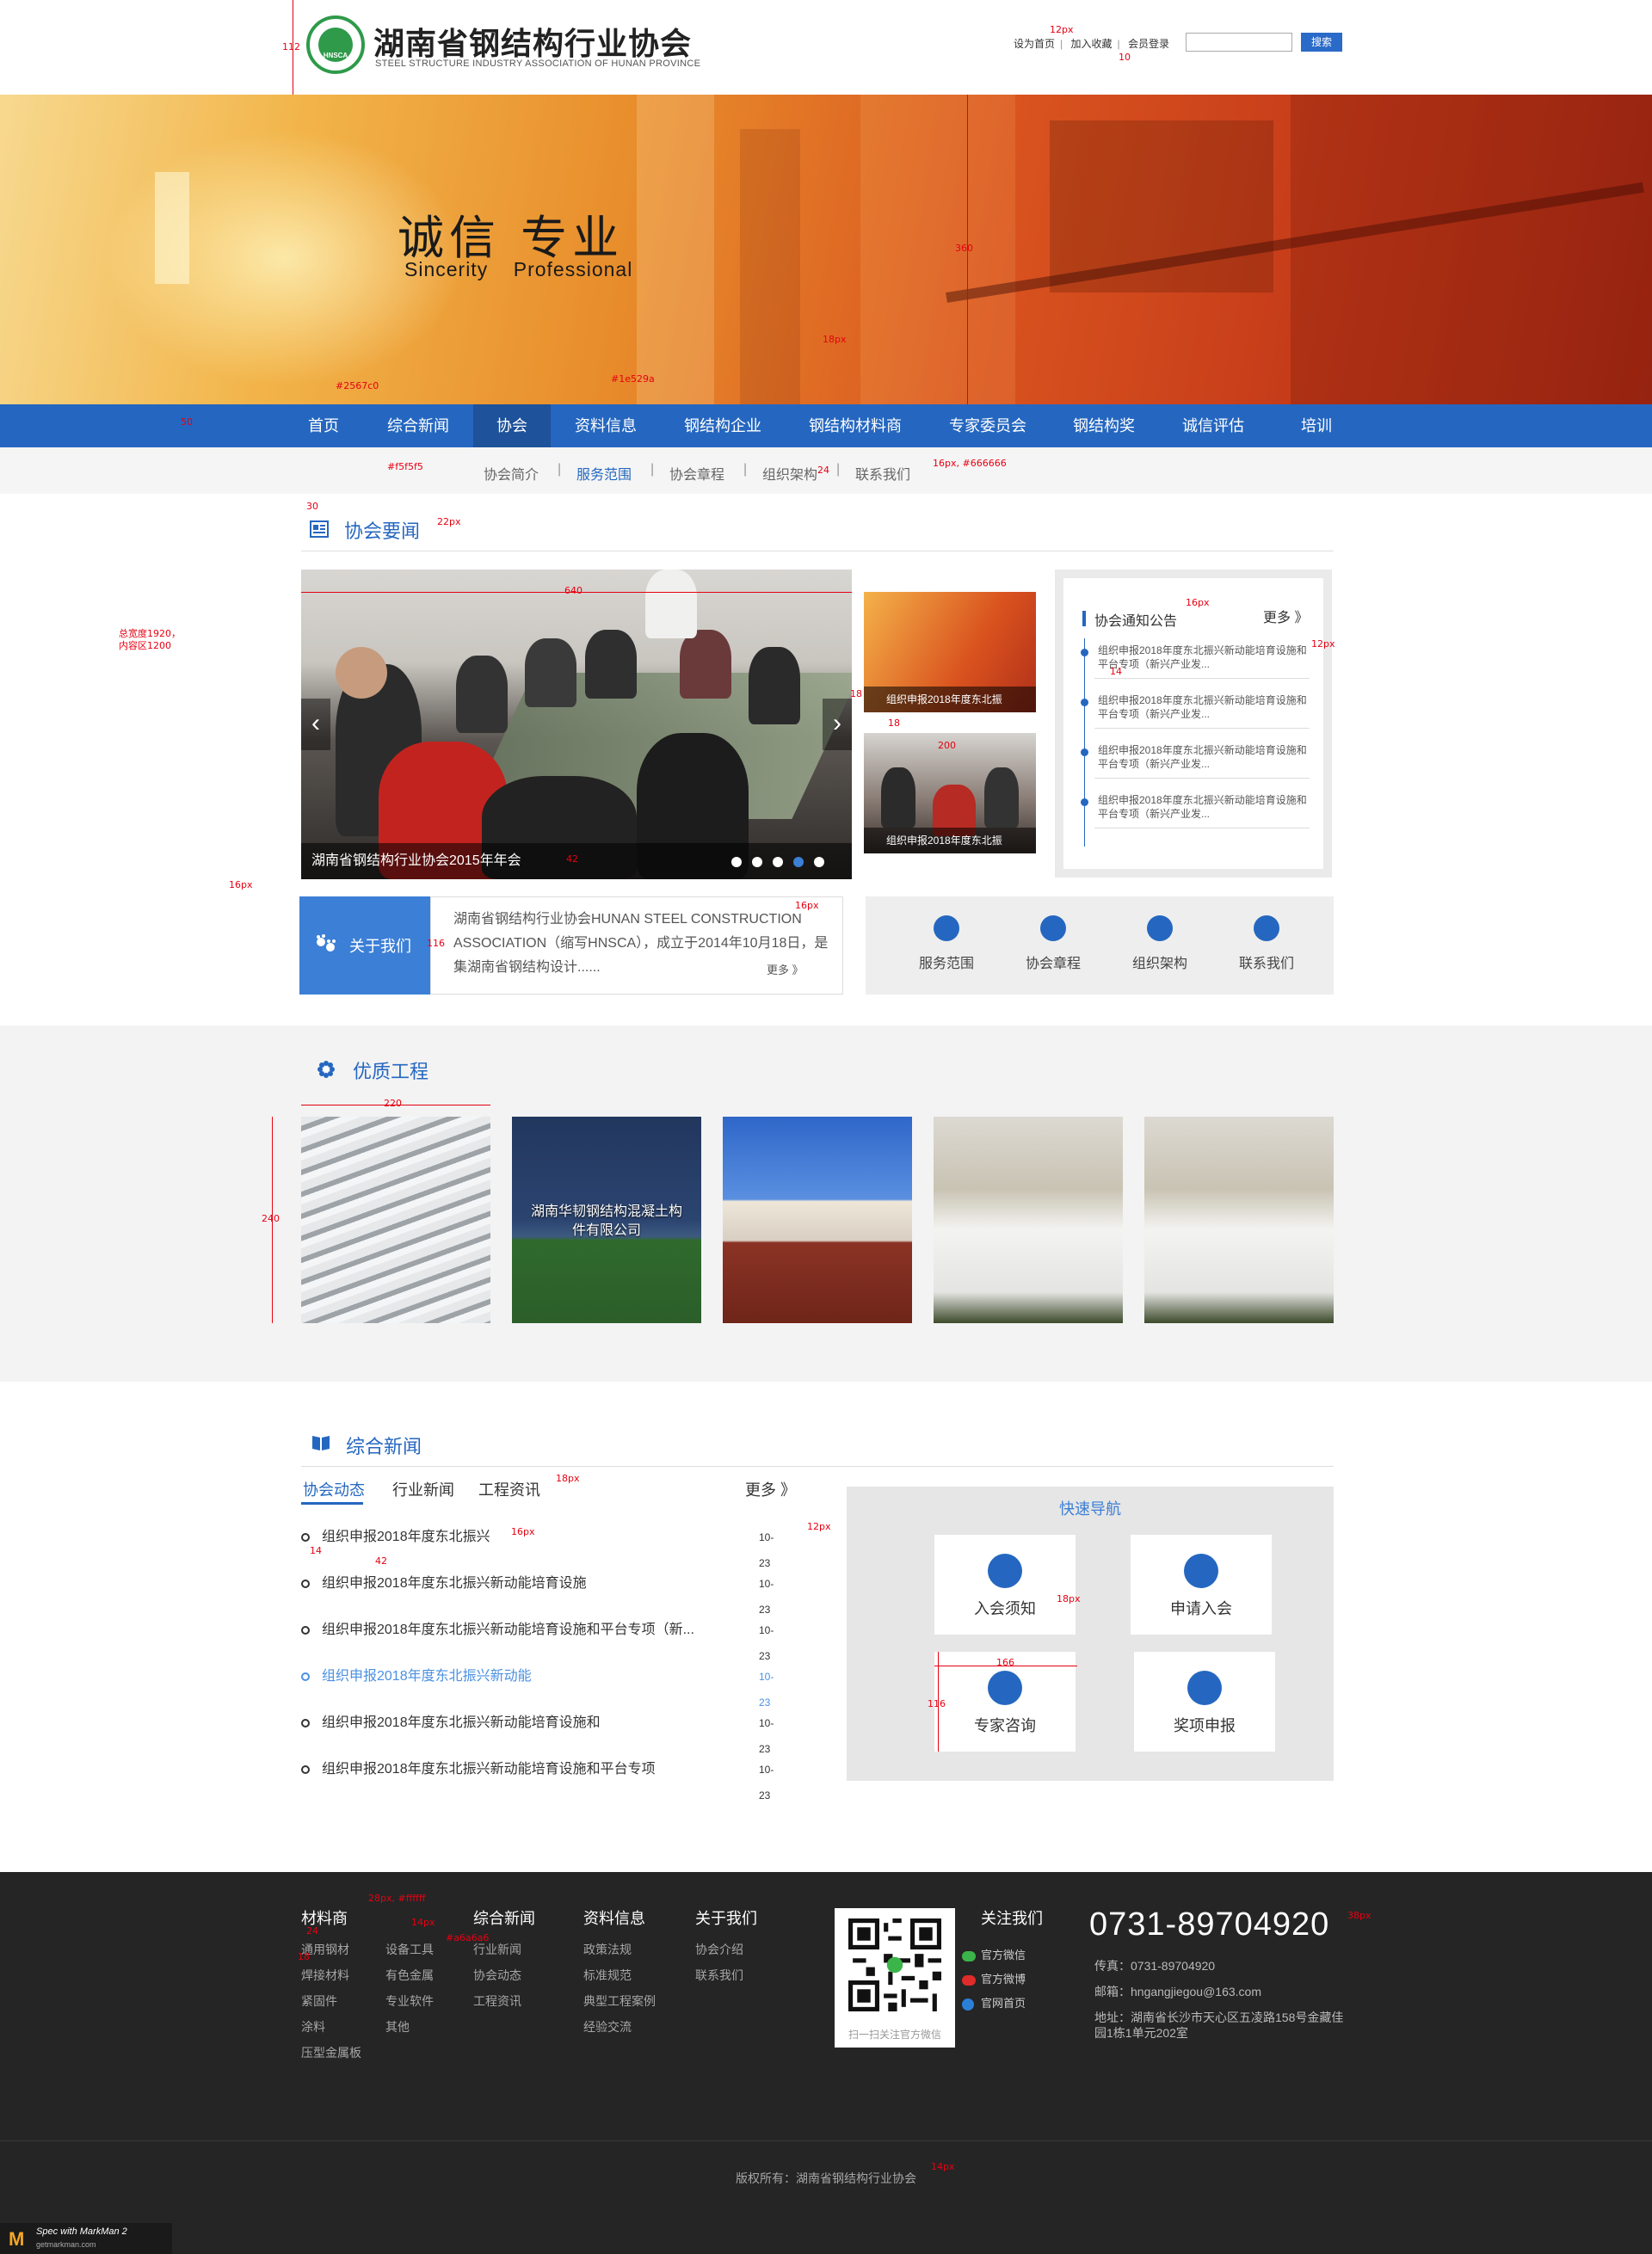  I want to click on news-tab-engineering: 工程资讯, so click(509, 1489).